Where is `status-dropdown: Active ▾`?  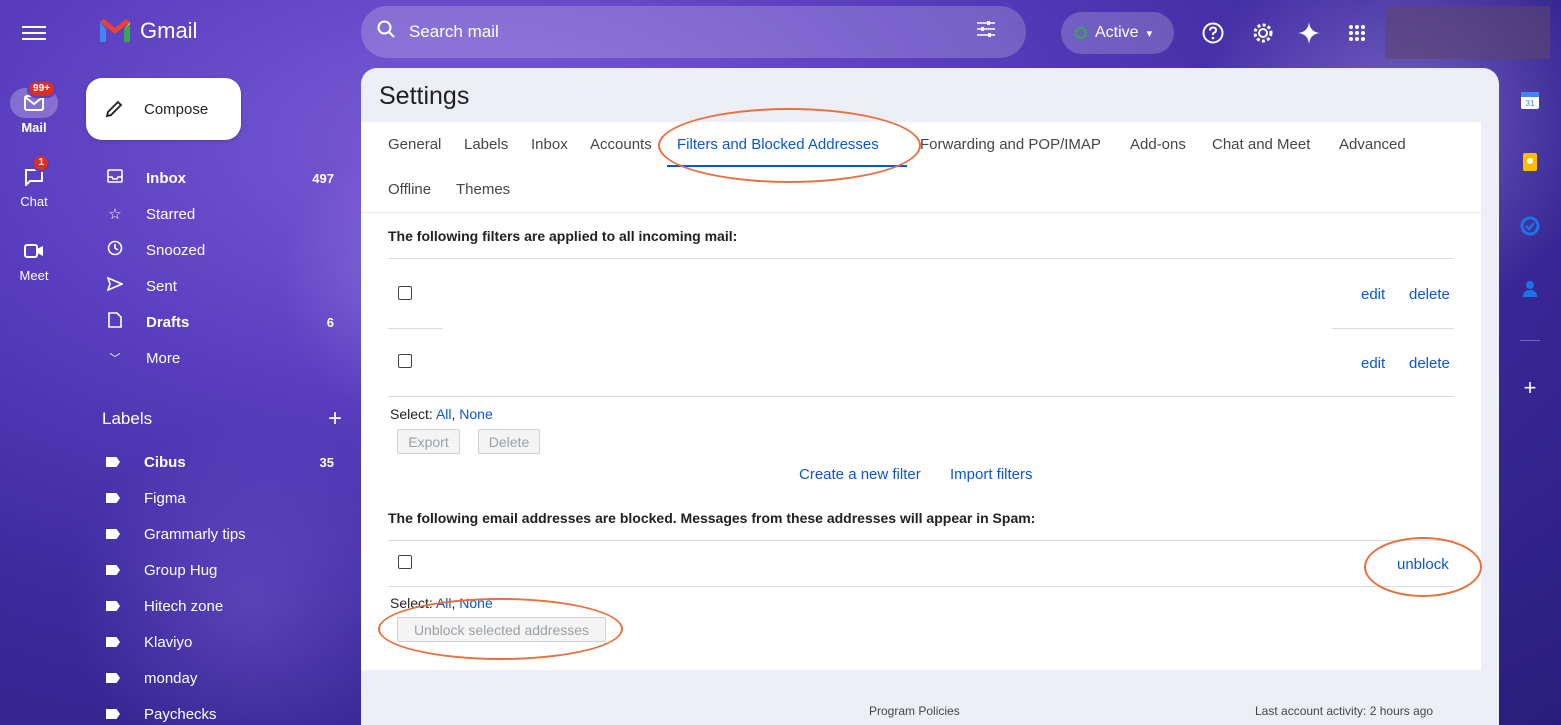 status-dropdown: Active ▾ is located at coordinates (1117, 33).